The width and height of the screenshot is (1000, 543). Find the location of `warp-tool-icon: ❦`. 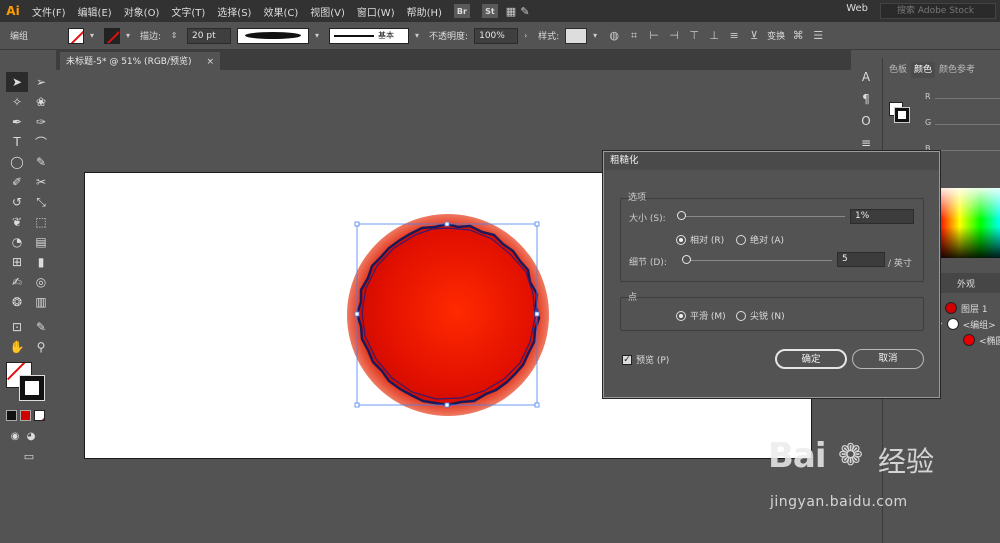

warp-tool-icon: ❦ is located at coordinates (17, 222).